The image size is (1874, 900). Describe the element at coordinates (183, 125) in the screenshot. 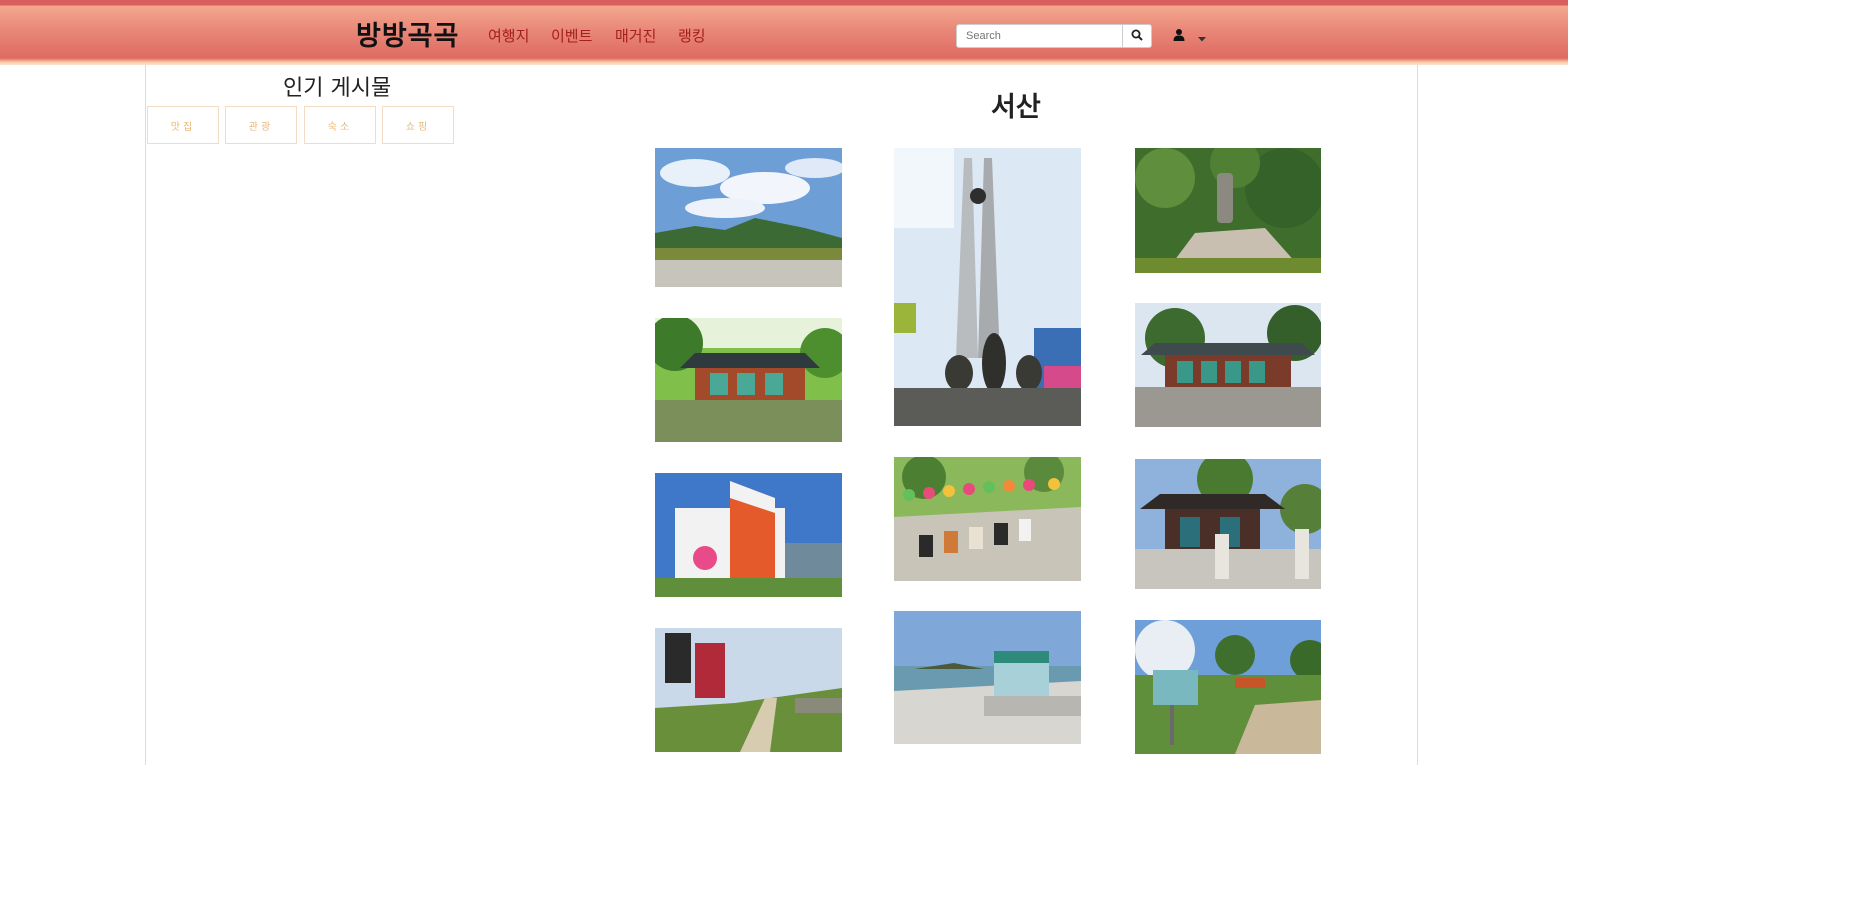

I see `category-button-restaurant: 맛집` at that location.